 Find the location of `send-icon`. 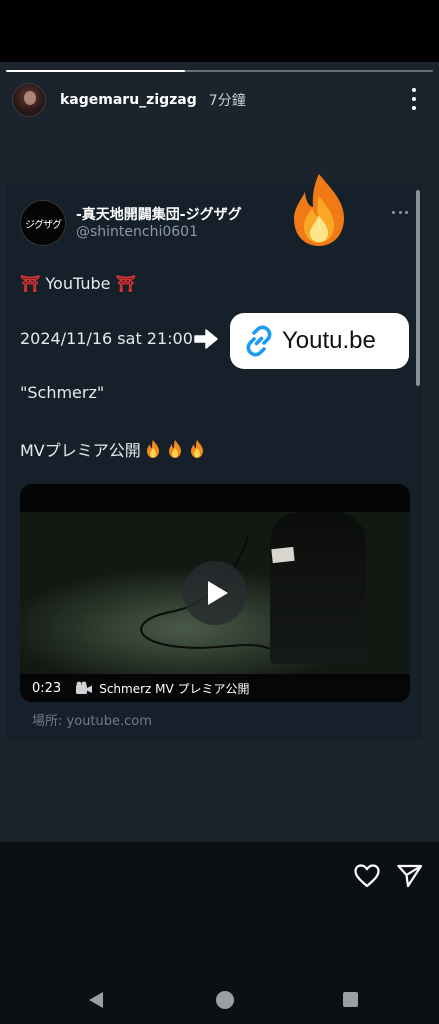

send-icon is located at coordinates (410, 876).